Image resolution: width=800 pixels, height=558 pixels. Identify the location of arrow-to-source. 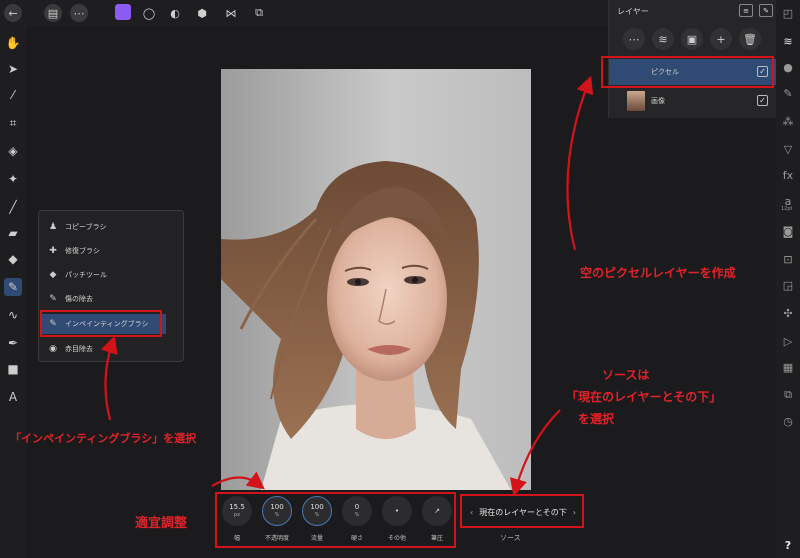
(535, 453).